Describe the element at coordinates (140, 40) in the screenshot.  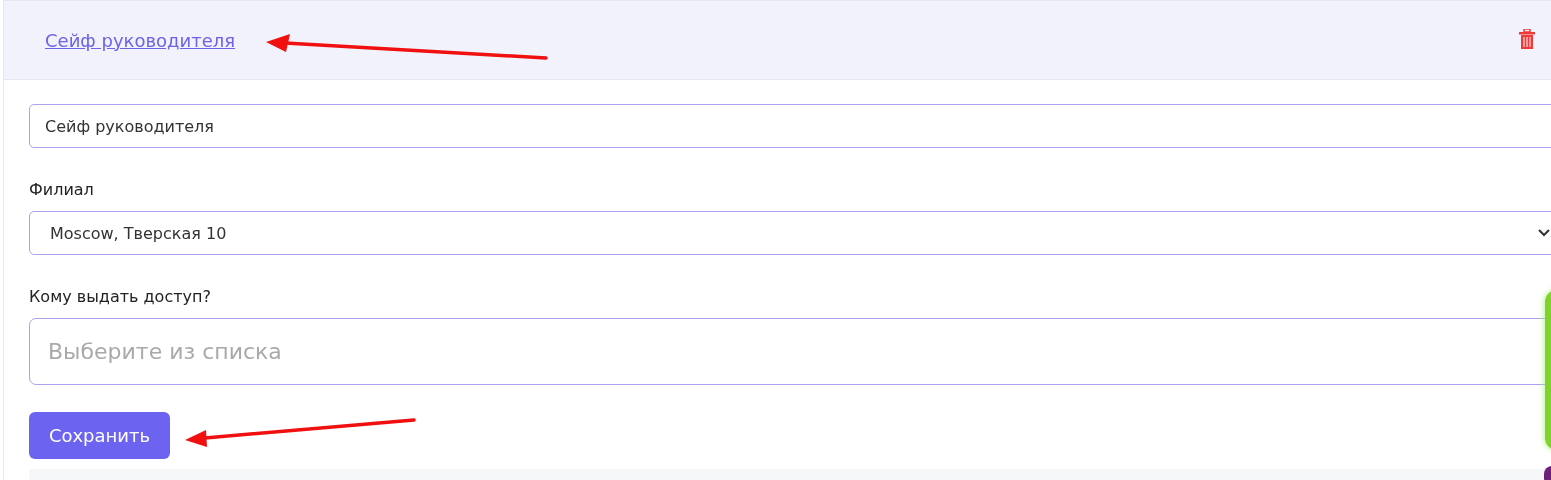
I see `title-link: Сейф руководителя` at that location.